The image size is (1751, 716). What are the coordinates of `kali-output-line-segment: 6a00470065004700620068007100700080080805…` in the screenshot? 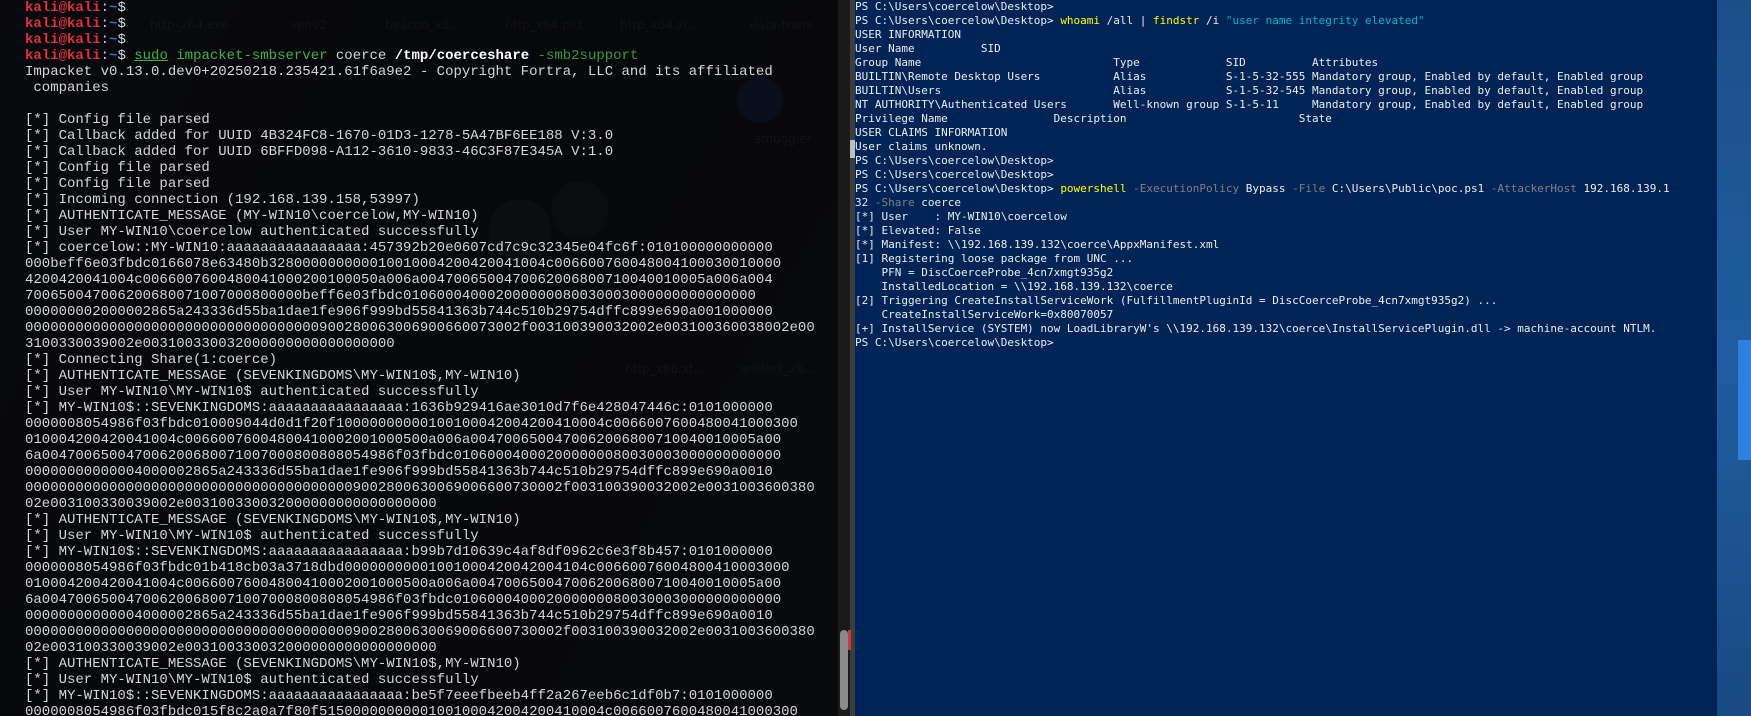 It's located at (403, 600).